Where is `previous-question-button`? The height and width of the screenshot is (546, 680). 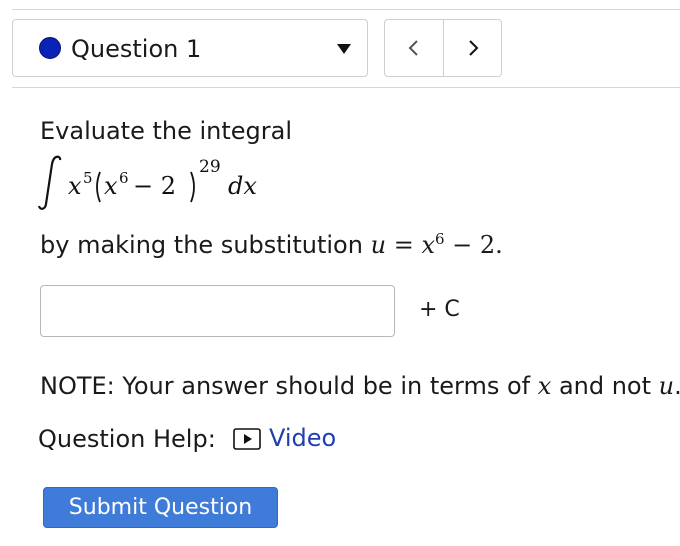 previous-question-button is located at coordinates (414, 48).